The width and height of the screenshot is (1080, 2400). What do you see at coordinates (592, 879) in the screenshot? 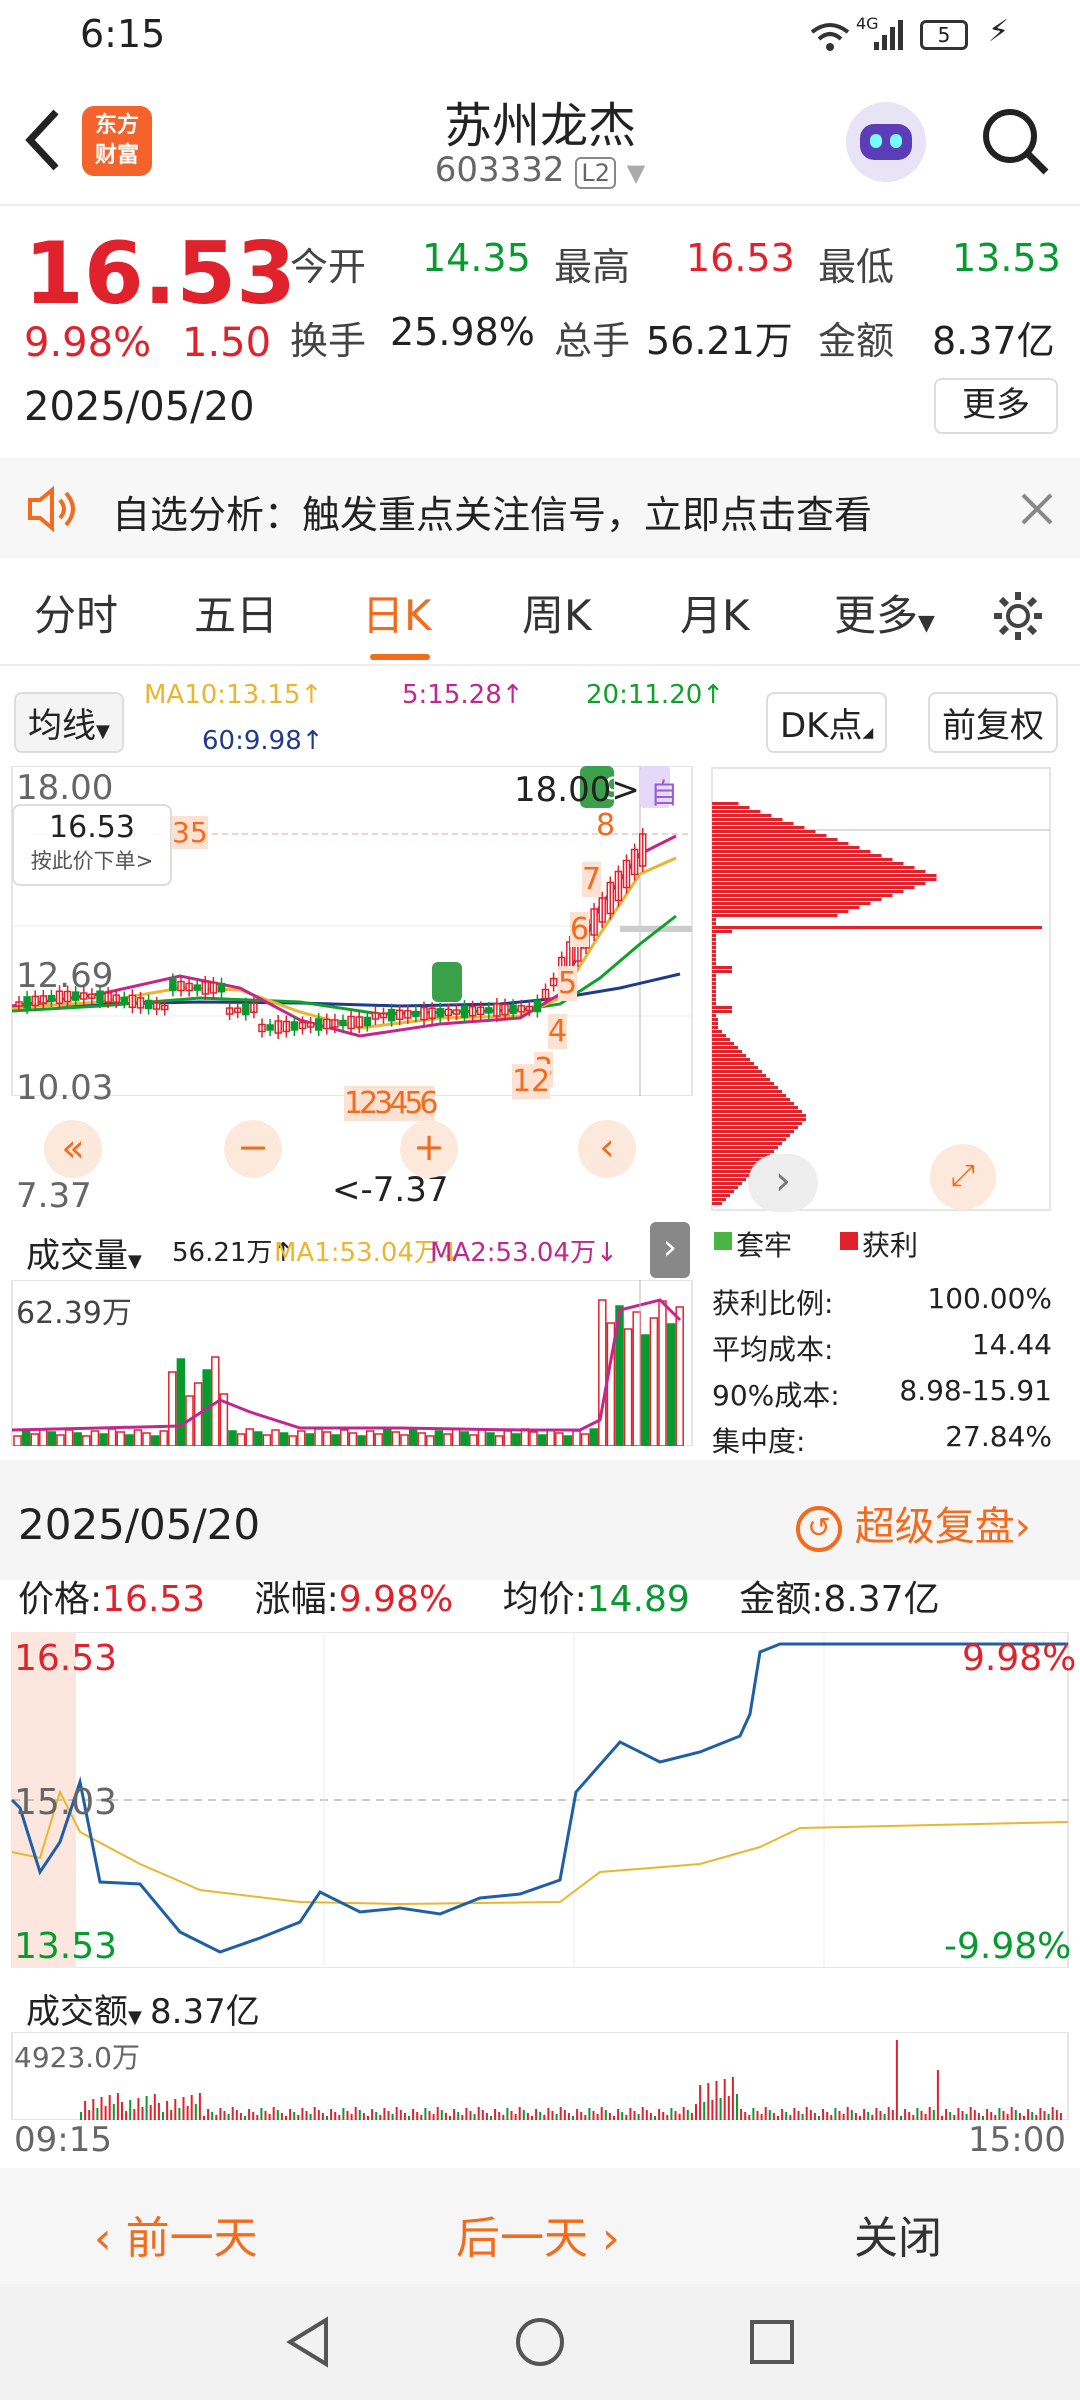
I see `signal-num-7: 7` at bounding box center [592, 879].